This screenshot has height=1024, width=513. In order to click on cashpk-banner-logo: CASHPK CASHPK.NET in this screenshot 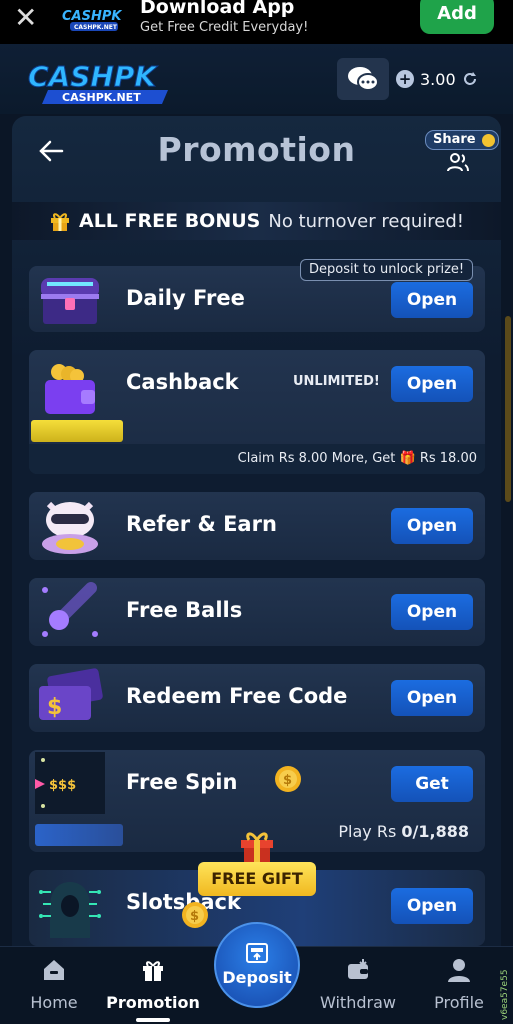, I will do `click(92, 20)`.